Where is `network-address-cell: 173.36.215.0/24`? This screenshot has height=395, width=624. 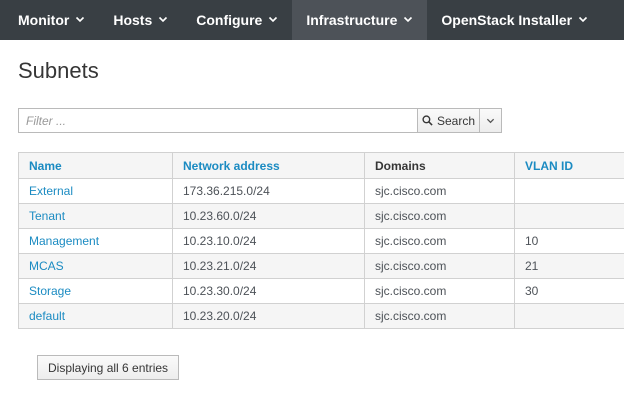 network-address-cell: 173.36.215.0/24 is located at coordinates (268, 191).